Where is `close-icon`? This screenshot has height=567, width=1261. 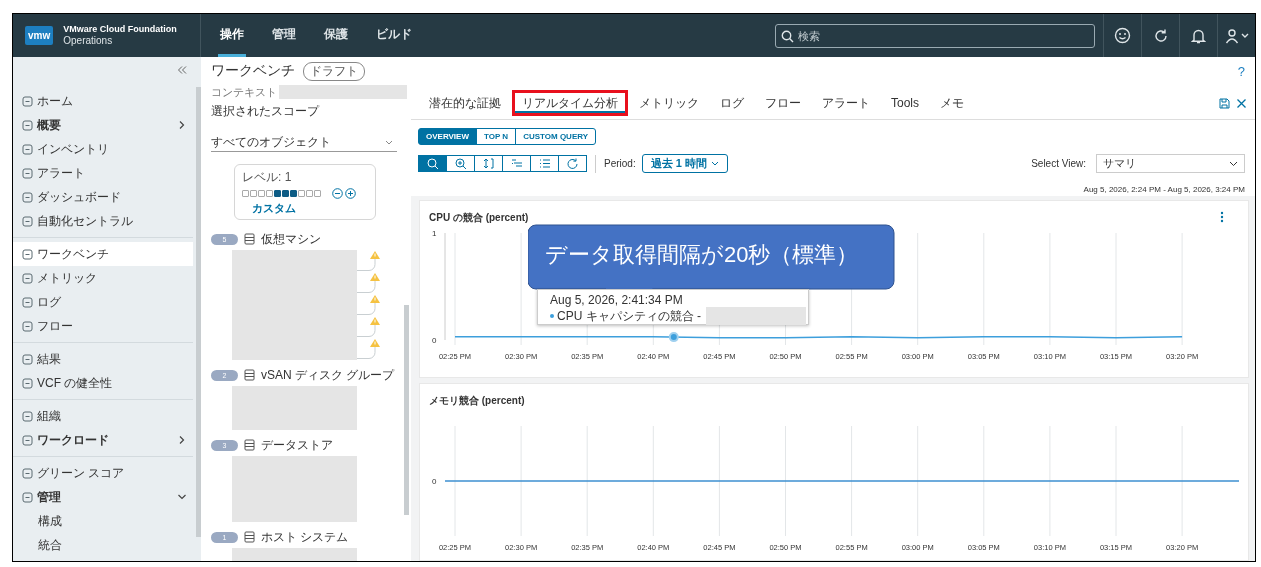 close-icon is located at coordinates (1241, 103).